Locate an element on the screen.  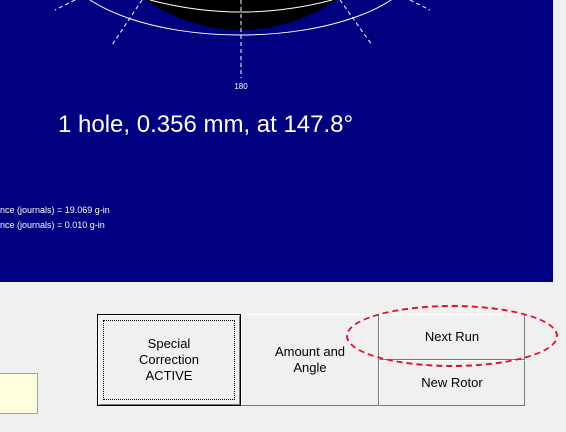
special-correction-label: Special Correction ACTIVE is located at coordinates (169, 359).